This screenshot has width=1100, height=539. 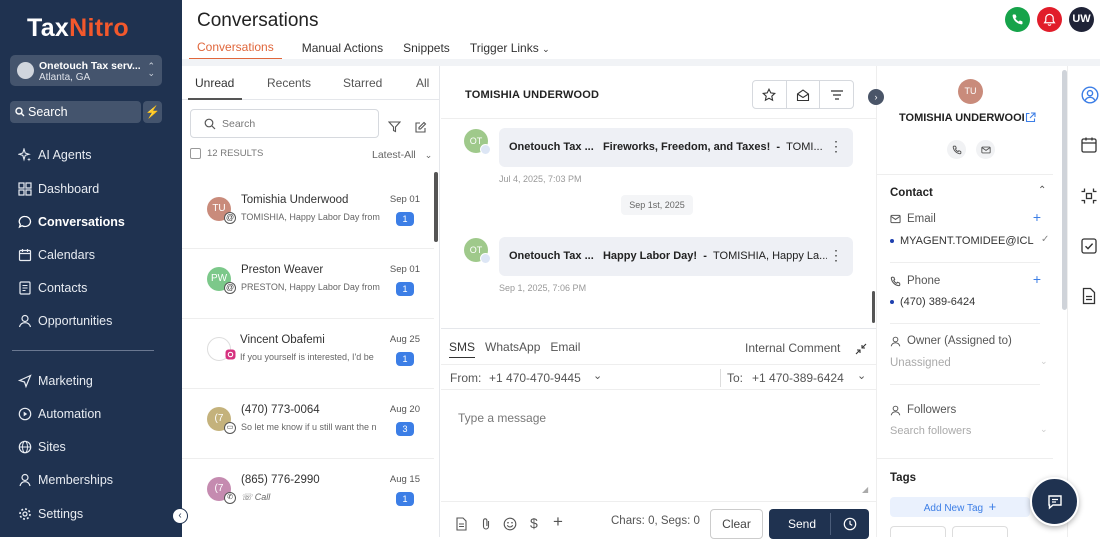 What do you see at coordinates (960, 507) in the screenshot?
I see `add-new-tag-button: Add New Tag +` at bounding box center [960, 507].